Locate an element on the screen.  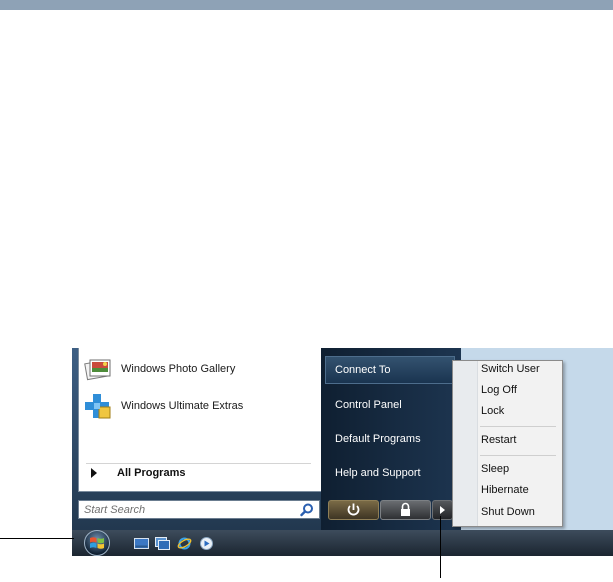
internet-explorer-icon is located at coordinates (184, 543).